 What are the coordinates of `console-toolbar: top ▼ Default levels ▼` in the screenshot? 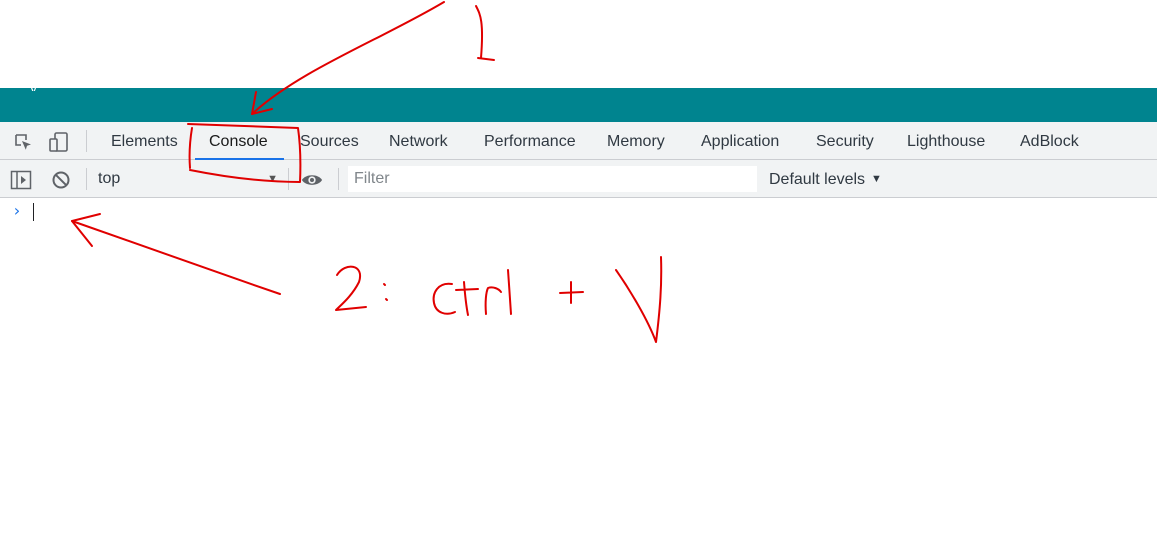 It's located at (578, 179).